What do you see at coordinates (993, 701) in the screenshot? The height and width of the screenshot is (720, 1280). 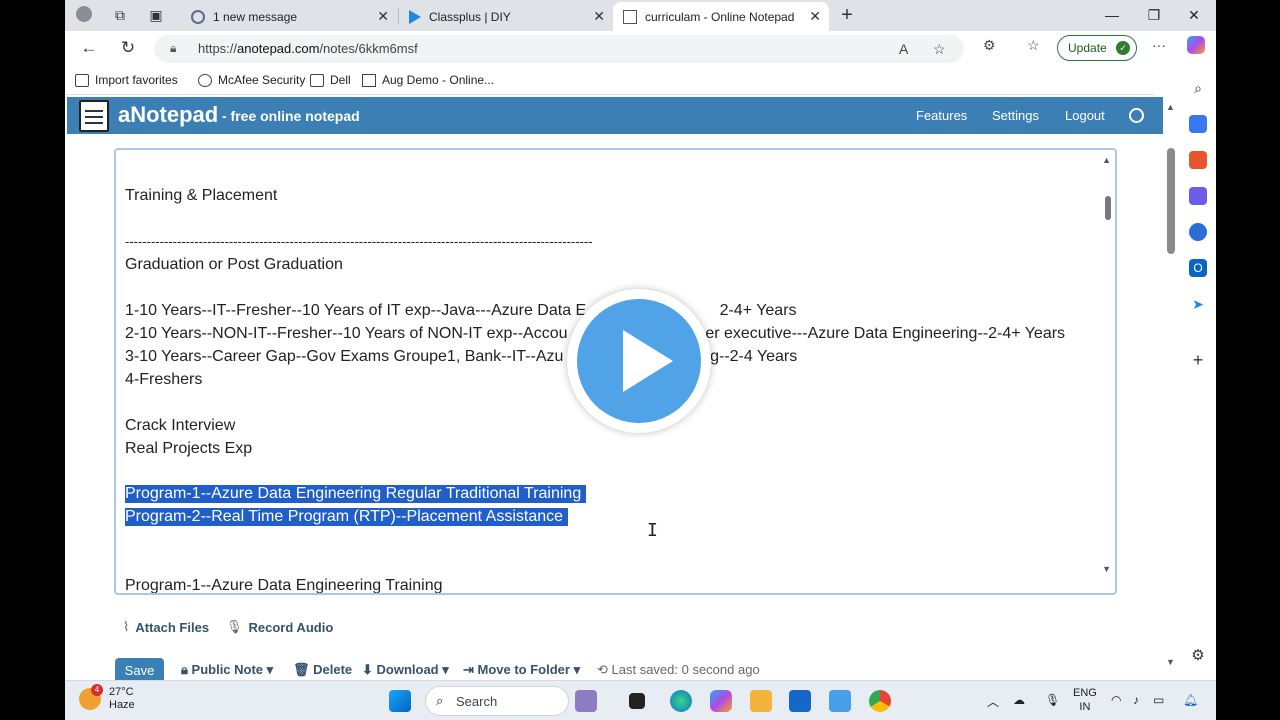 I see `tray-chevron-icon: ︿` at bounding box center [993, 701].